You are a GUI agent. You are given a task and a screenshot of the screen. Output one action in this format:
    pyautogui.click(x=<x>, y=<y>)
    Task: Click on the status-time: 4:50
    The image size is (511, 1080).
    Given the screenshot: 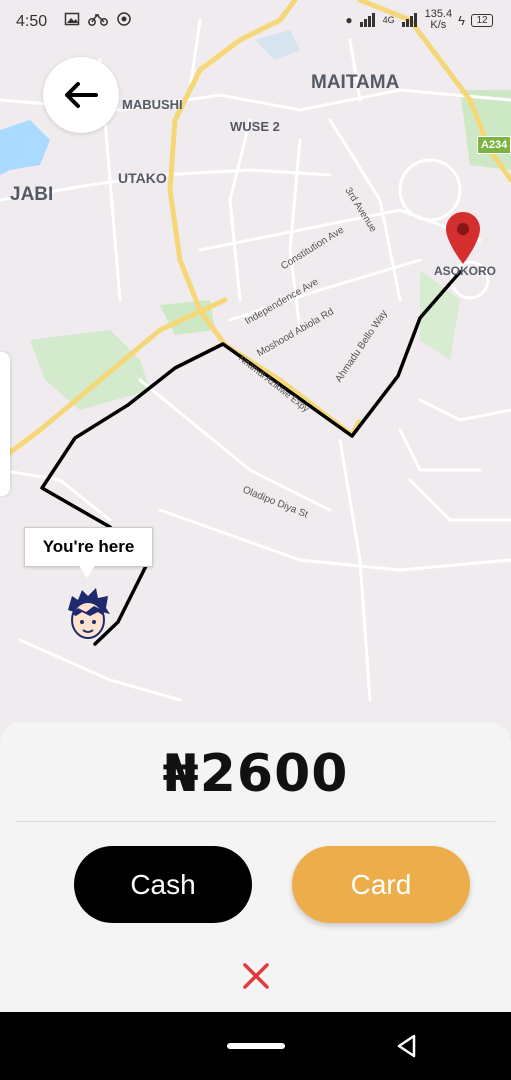 What is the action you would take?
    pyautogui.click(x=32, y=21)
    